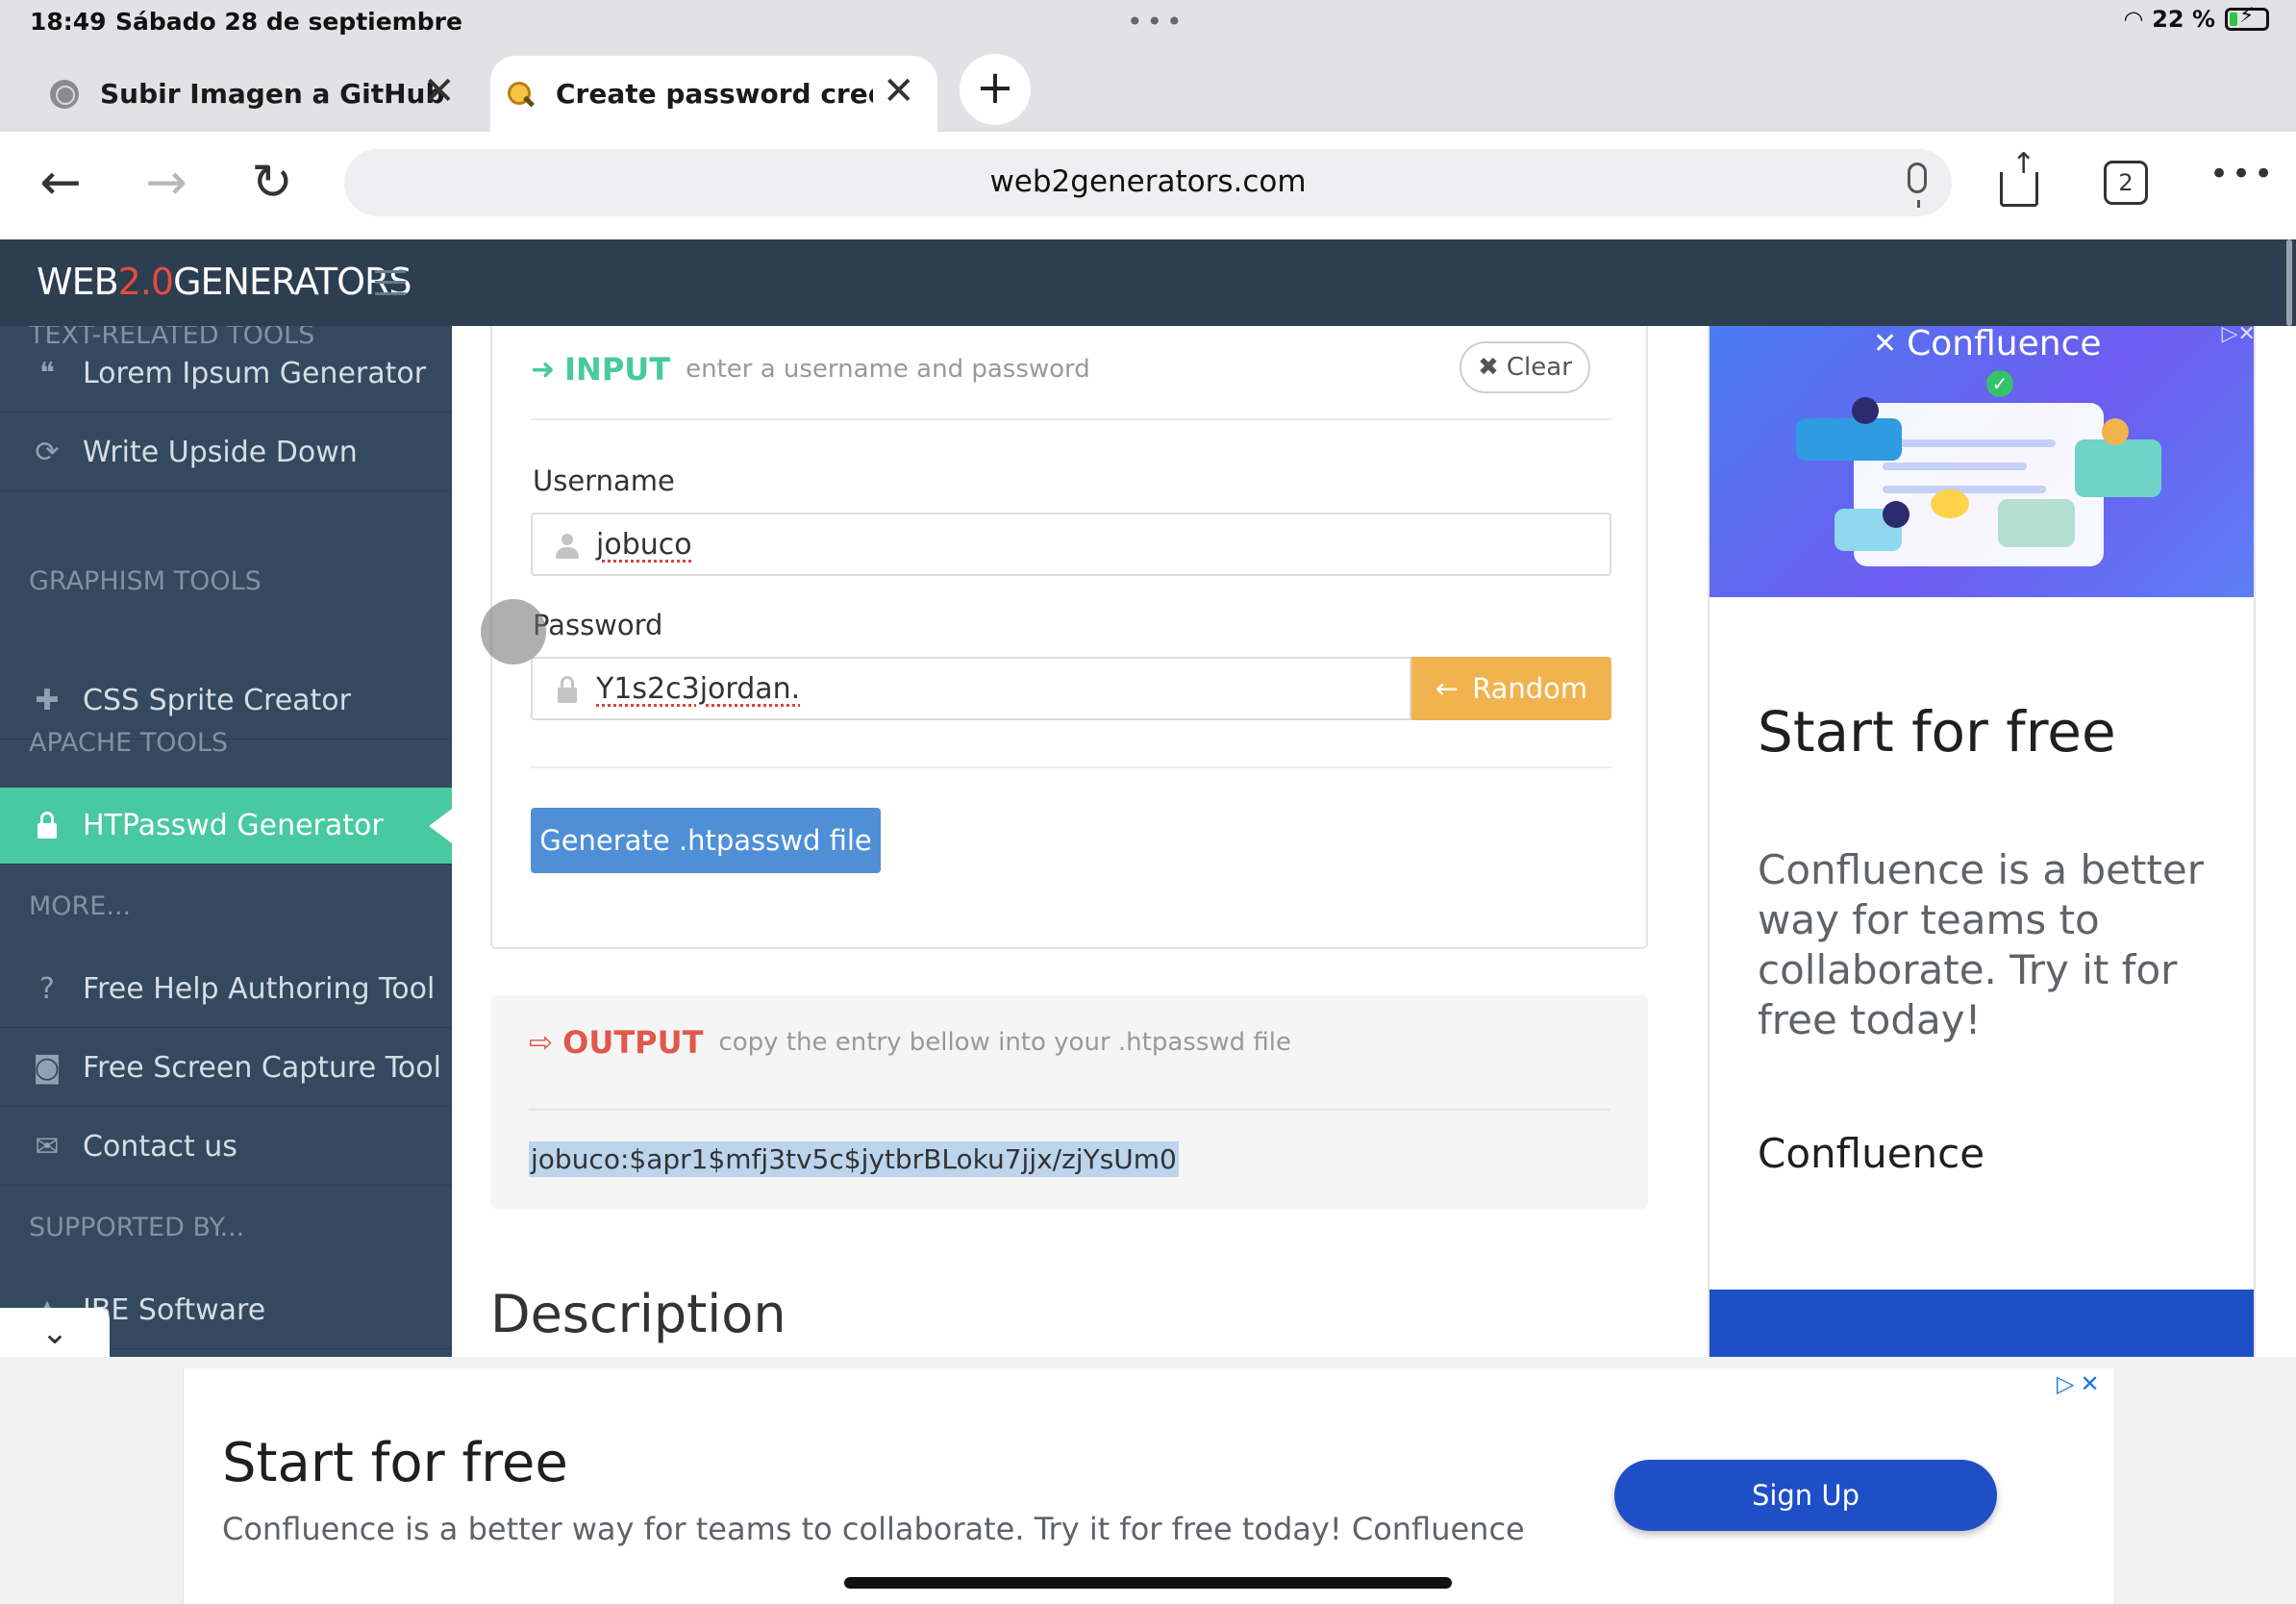 This screenshot has height=1604, width=2296. I want to click on hamburger-menu-icon, so click(390, 282).